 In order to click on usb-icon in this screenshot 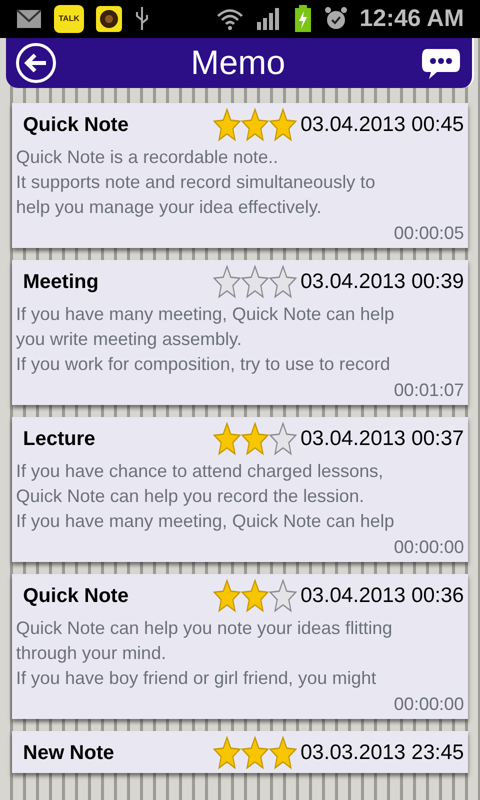, I will do `click(142, 19)`.